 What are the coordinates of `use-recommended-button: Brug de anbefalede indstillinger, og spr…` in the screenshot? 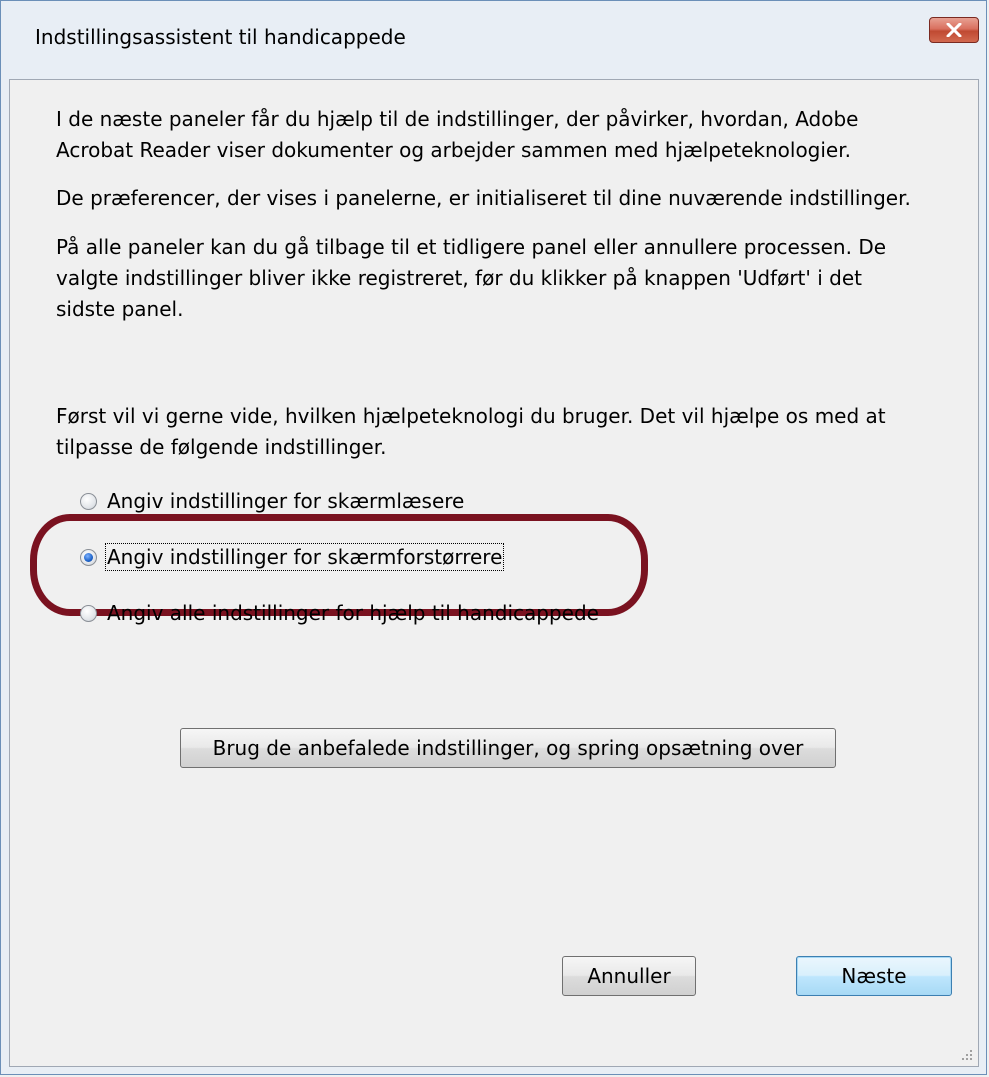 It's located at (508, 748).